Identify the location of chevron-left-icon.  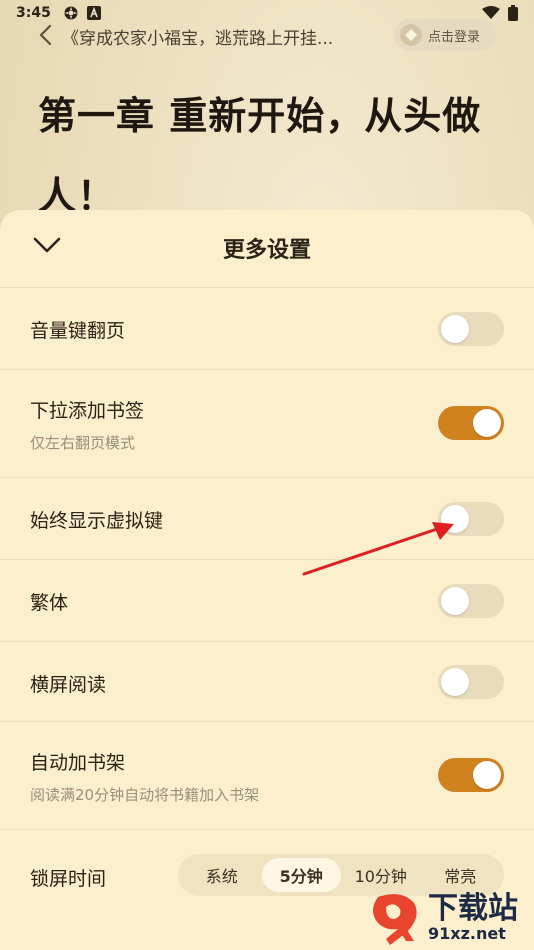
(46, 35).